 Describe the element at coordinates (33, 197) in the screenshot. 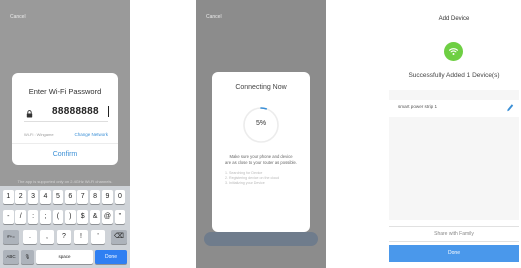

I see `digit-key: 3` at that location.